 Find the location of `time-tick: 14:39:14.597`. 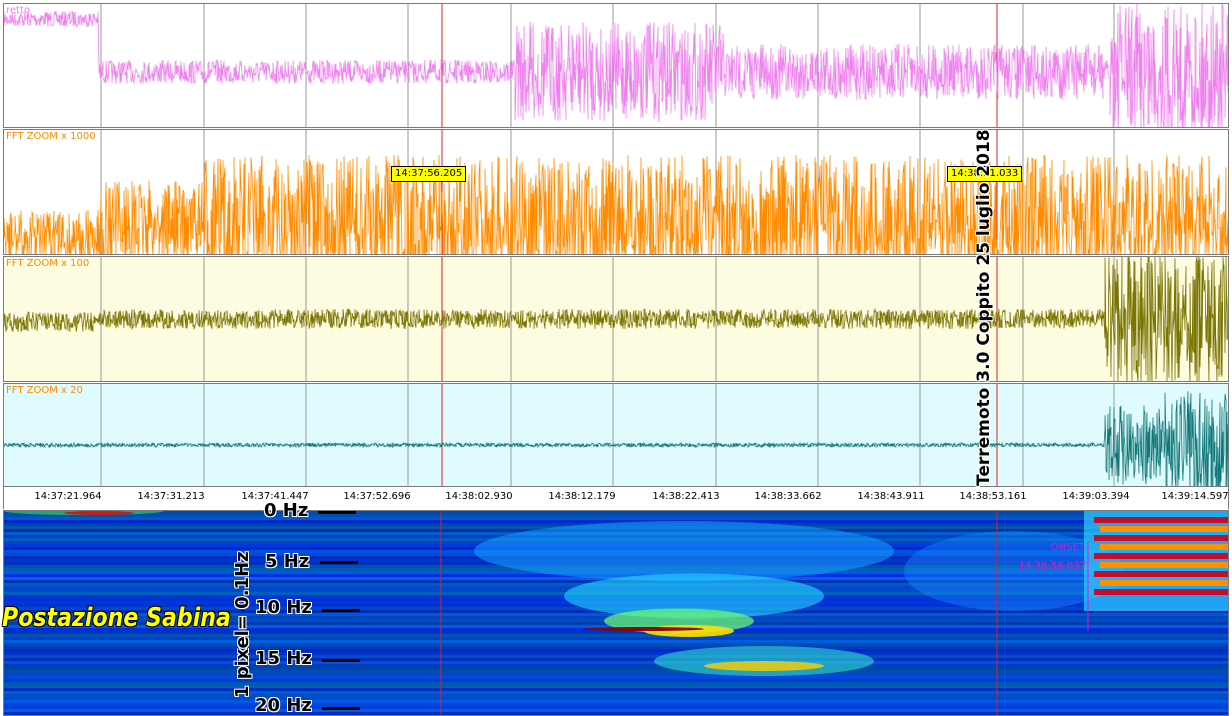

time-tick: 14:39:14.597 is located at coordinates (1195, 496).